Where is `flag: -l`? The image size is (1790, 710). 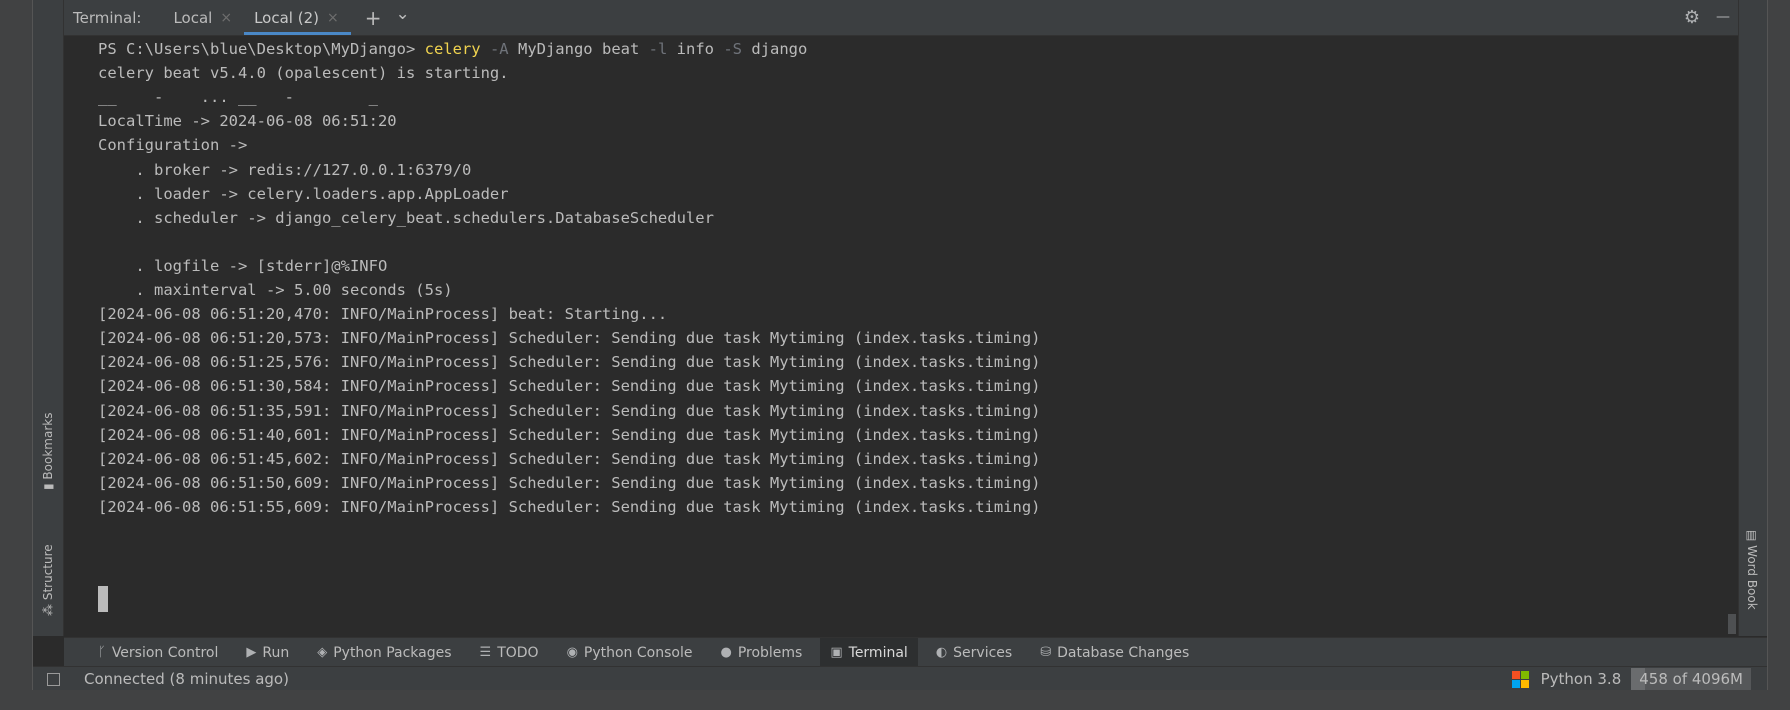
flag: -l is located at coordinates (658, 49).